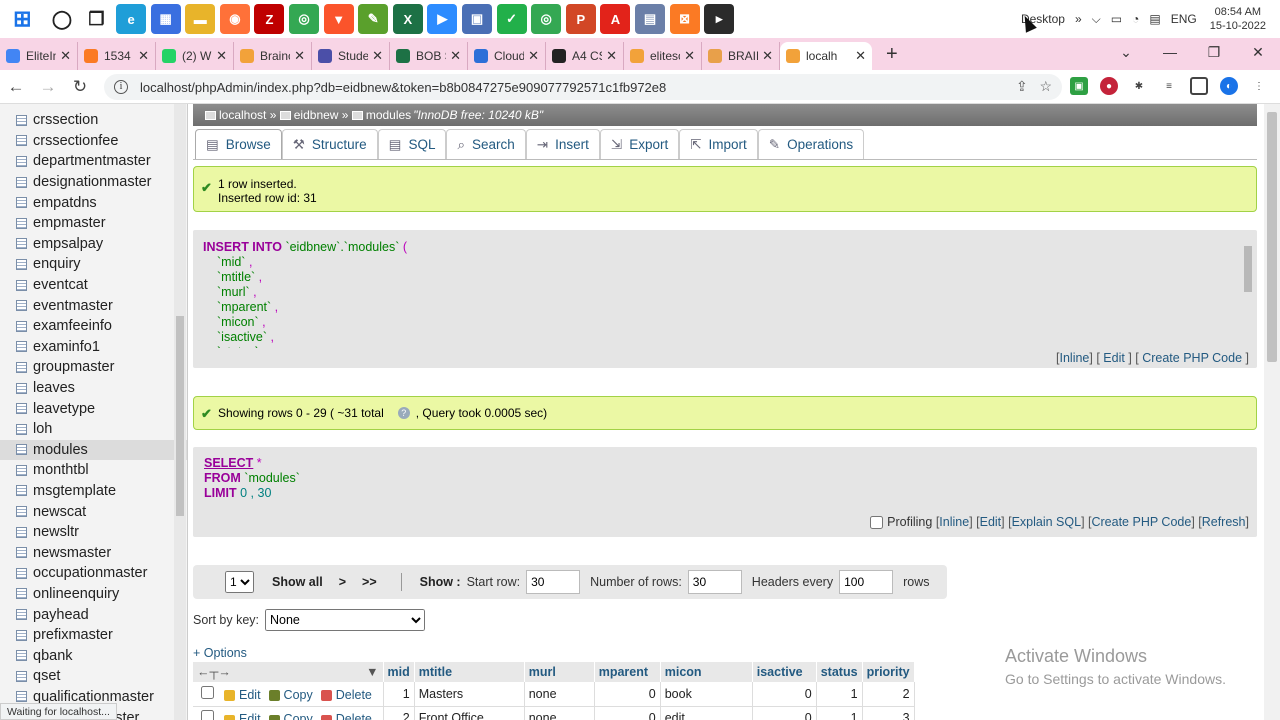  Describe the element at coordinates (93, 429) in the screenshot. I see `sidebar-table-item: loh` at that location.